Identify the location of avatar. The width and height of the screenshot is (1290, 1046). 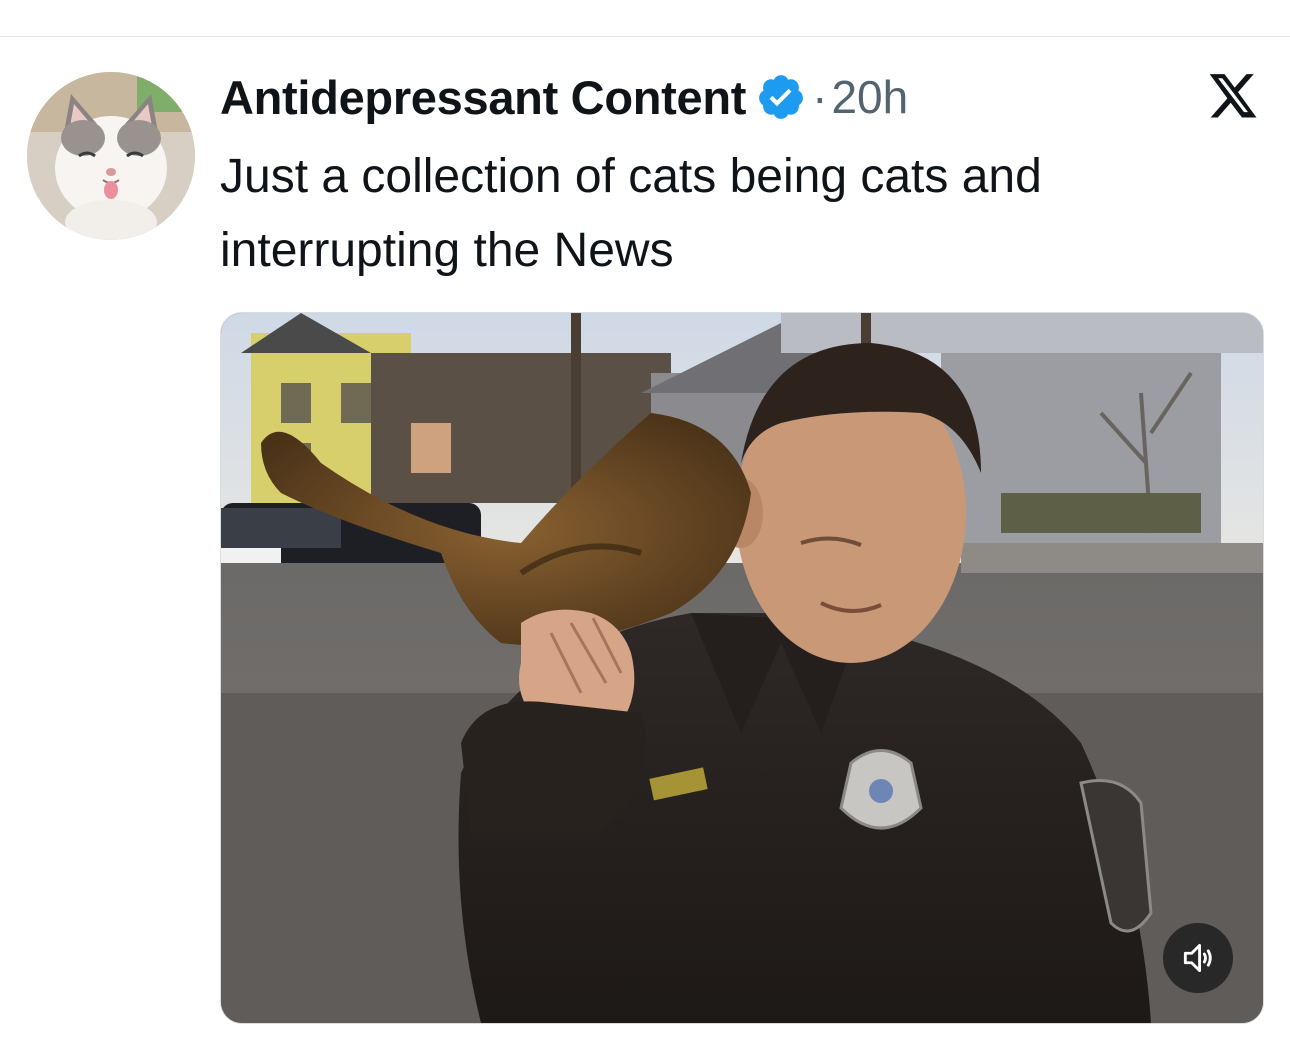
(111, 156).